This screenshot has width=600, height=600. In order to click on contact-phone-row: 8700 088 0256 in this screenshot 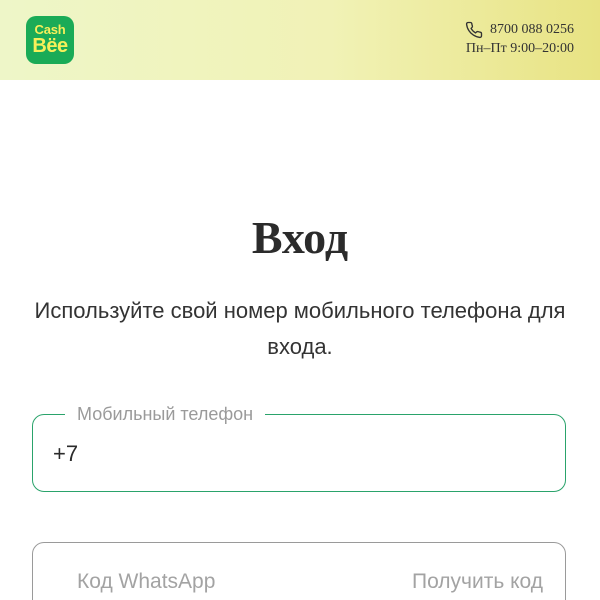, I will do `click(519, 29)`.